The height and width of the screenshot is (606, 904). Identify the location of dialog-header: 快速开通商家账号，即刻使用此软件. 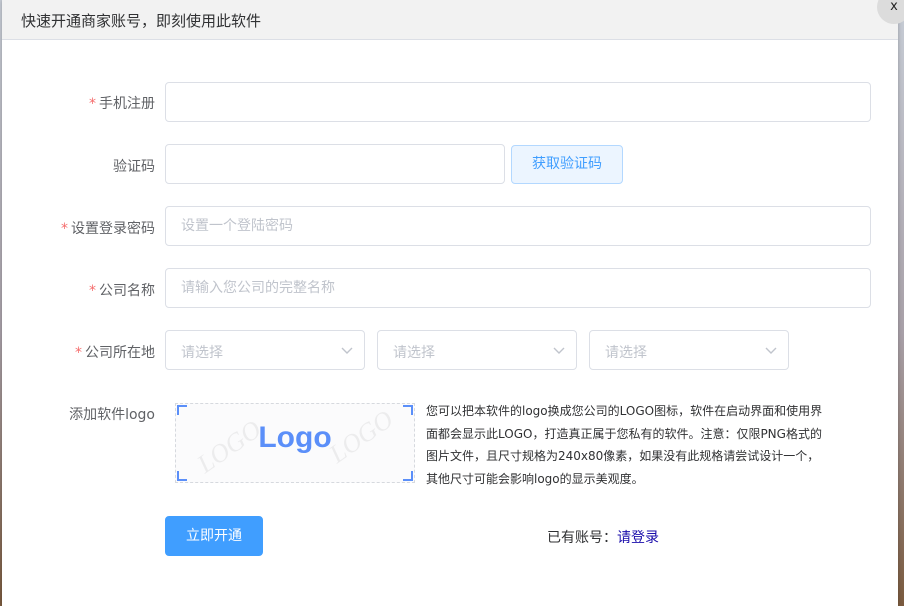
(450, 20).